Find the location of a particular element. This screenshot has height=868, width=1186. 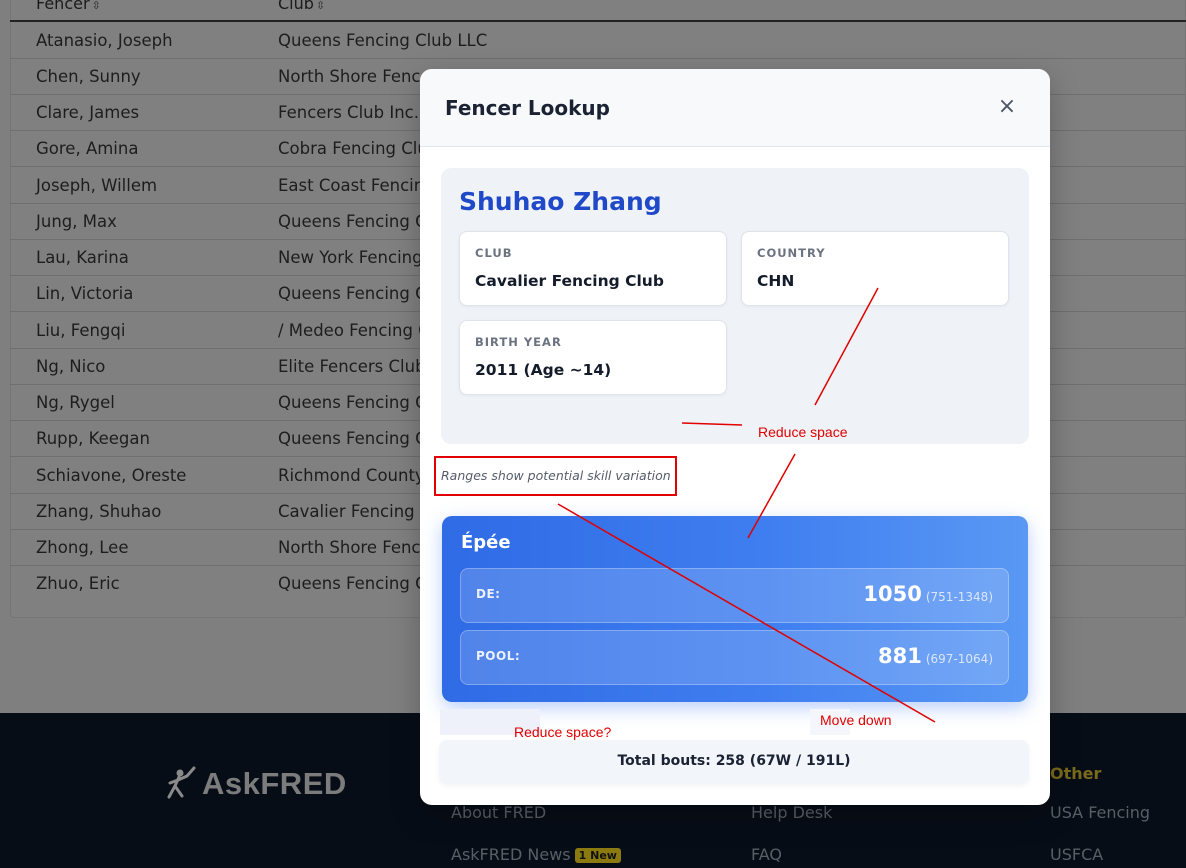

fencer-name-cell: Lin, Victoria is located at coordinates (85, 293).